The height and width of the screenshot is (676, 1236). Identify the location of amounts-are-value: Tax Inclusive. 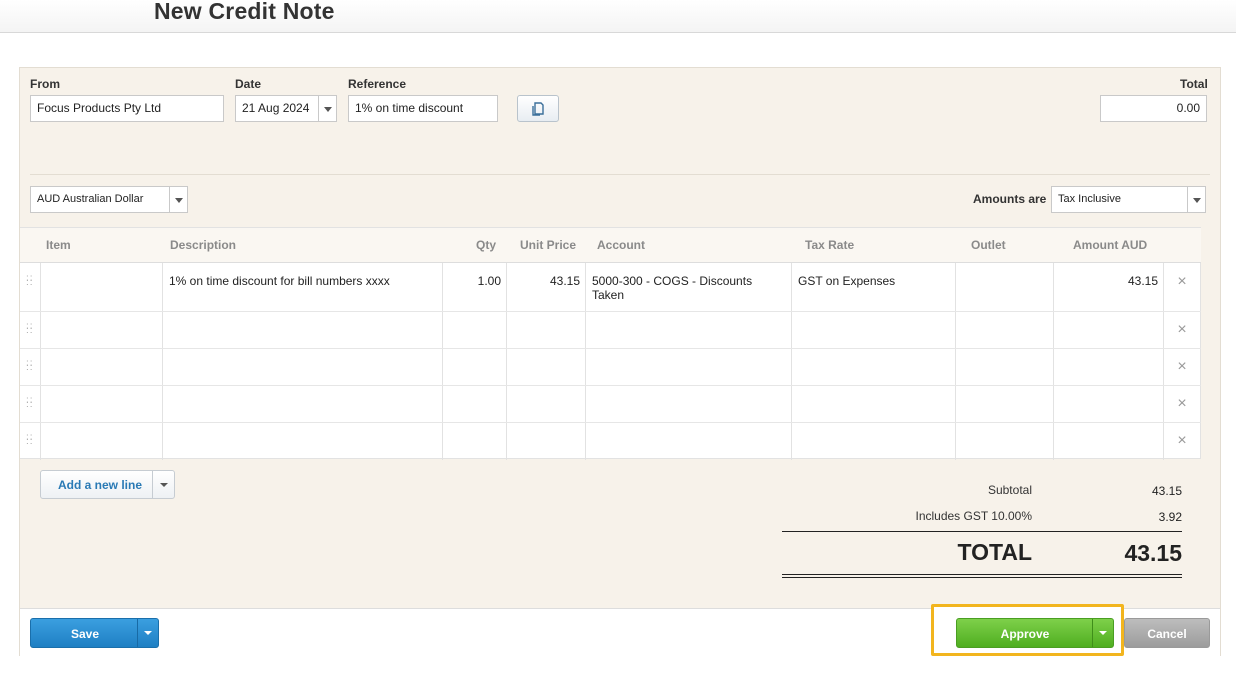
(1089, 199).